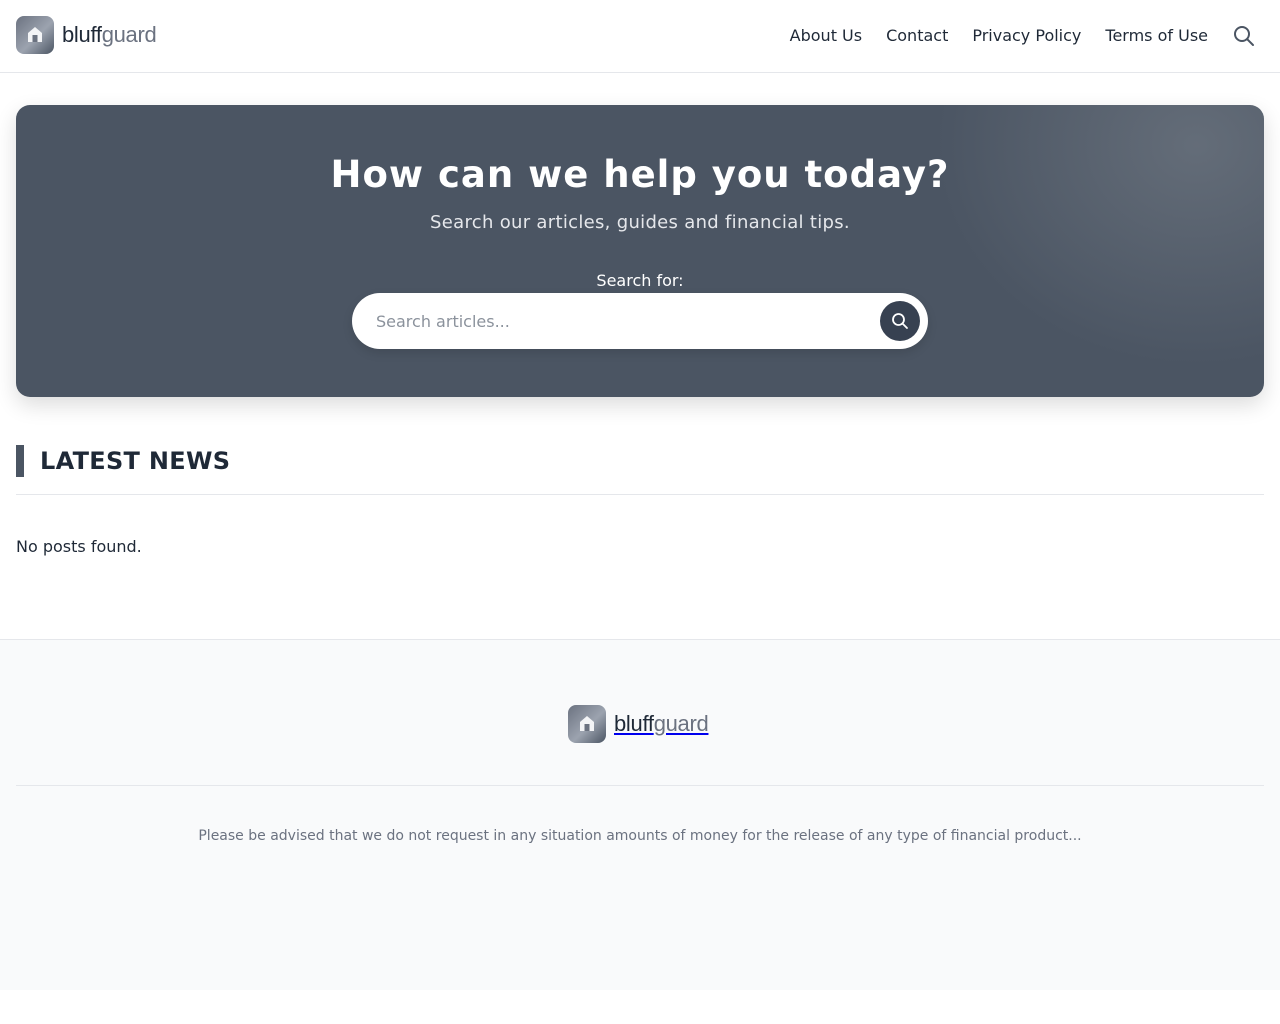 This screenshot has width=1280, height=1024. Describe the element at coordinates (616, 321) in the screenshot. I see `search-input` at that location.